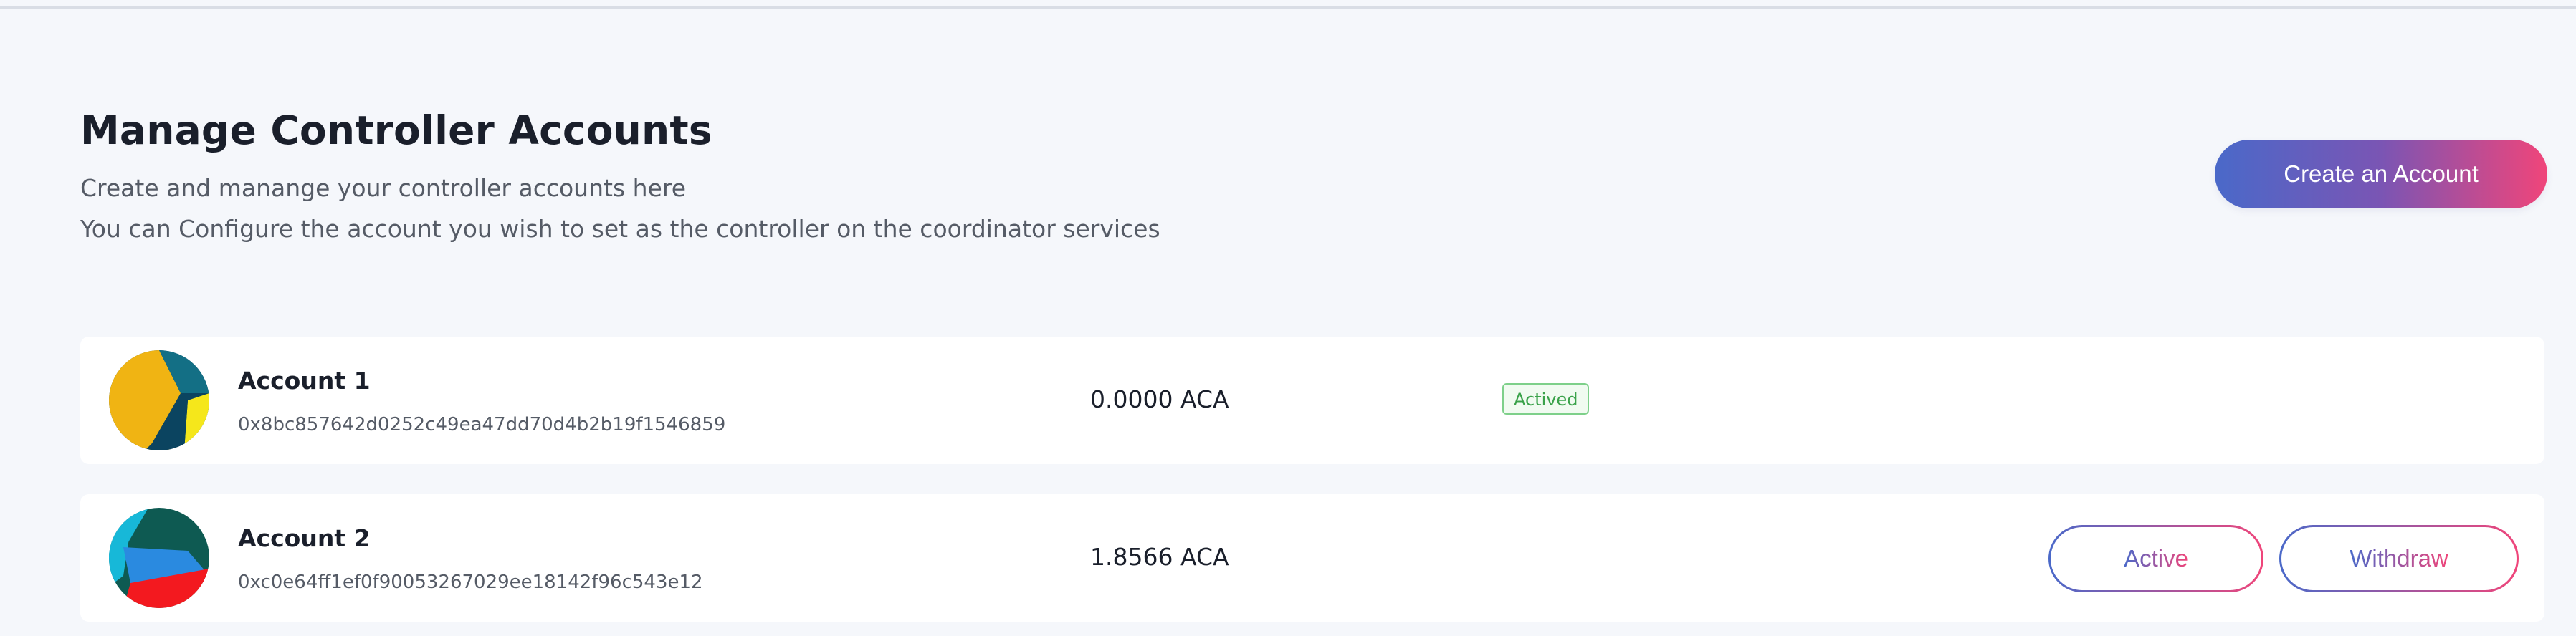 This screenshot has width=2576, height=636. What do you see at coordinates (1546, 399) in the screenshot?
I see `status-badge: Actived` at bounding box center [1546, 399].